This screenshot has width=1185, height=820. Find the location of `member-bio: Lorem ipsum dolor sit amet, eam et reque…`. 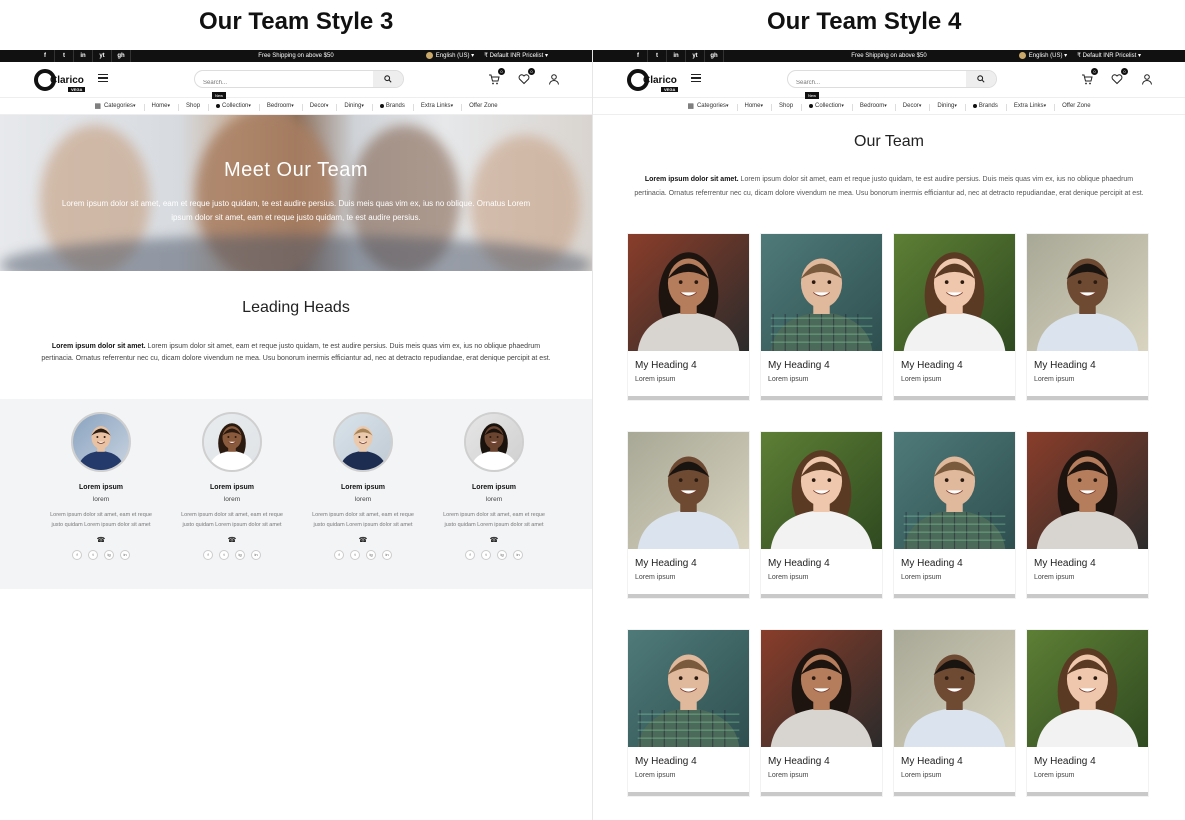

member-bio: Lorem ipsum dolor sit amet, eam et reque… is located at coordinates (101, 520).